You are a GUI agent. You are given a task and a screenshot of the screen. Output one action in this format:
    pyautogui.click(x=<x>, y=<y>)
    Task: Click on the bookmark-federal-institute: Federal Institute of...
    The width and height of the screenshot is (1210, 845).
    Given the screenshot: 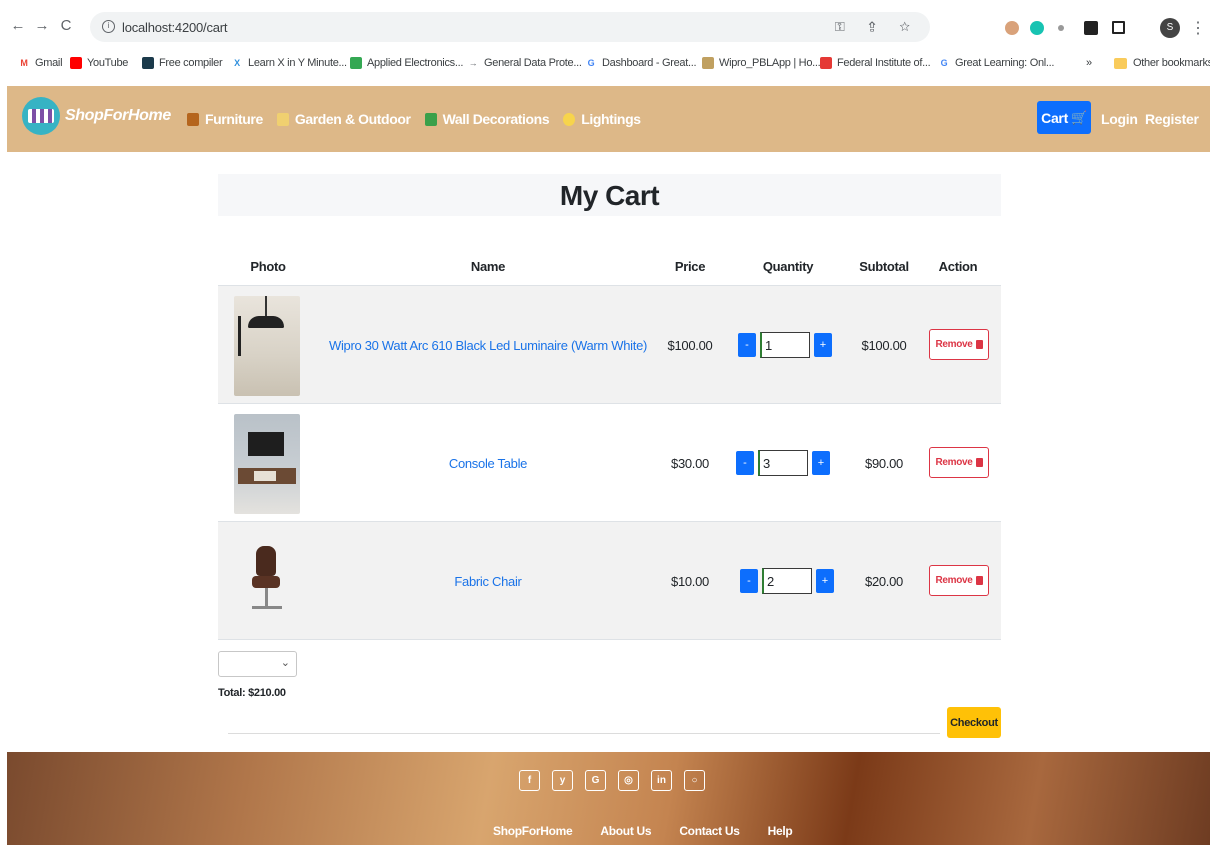 What is the action you would take?
    pyautogui.click(x=875, y=63)
    